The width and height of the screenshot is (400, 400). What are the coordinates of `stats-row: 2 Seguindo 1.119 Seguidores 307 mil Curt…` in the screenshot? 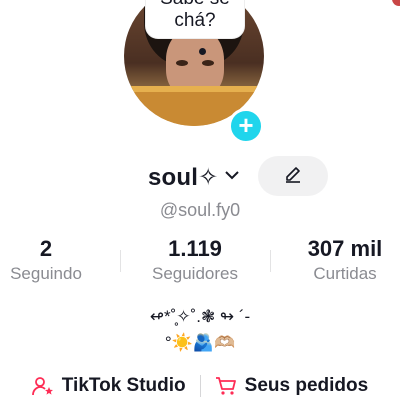 It's located at (200, 262).